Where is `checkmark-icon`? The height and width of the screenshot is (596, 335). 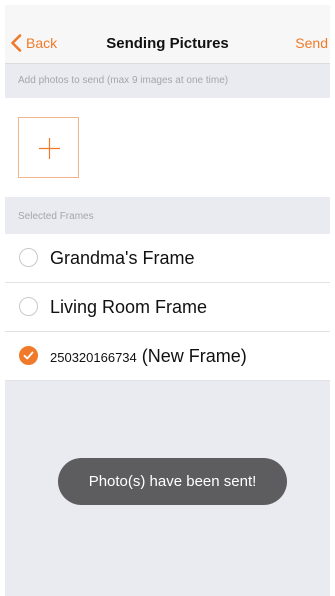
checkmark-icon is located at coordinates (28, 355).